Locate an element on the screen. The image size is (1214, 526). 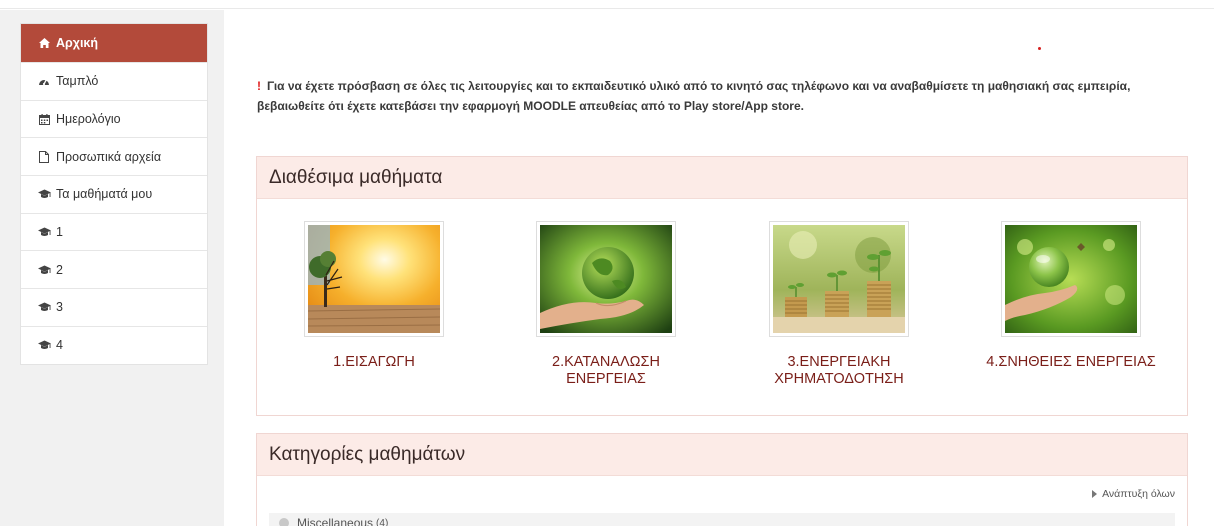
sidebar-item-course-1: 1 is located at coordinates (114, 231).